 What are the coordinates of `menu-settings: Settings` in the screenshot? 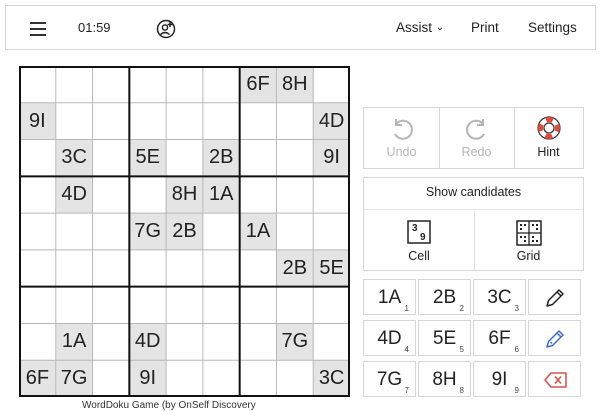 It's located at (552, 27).